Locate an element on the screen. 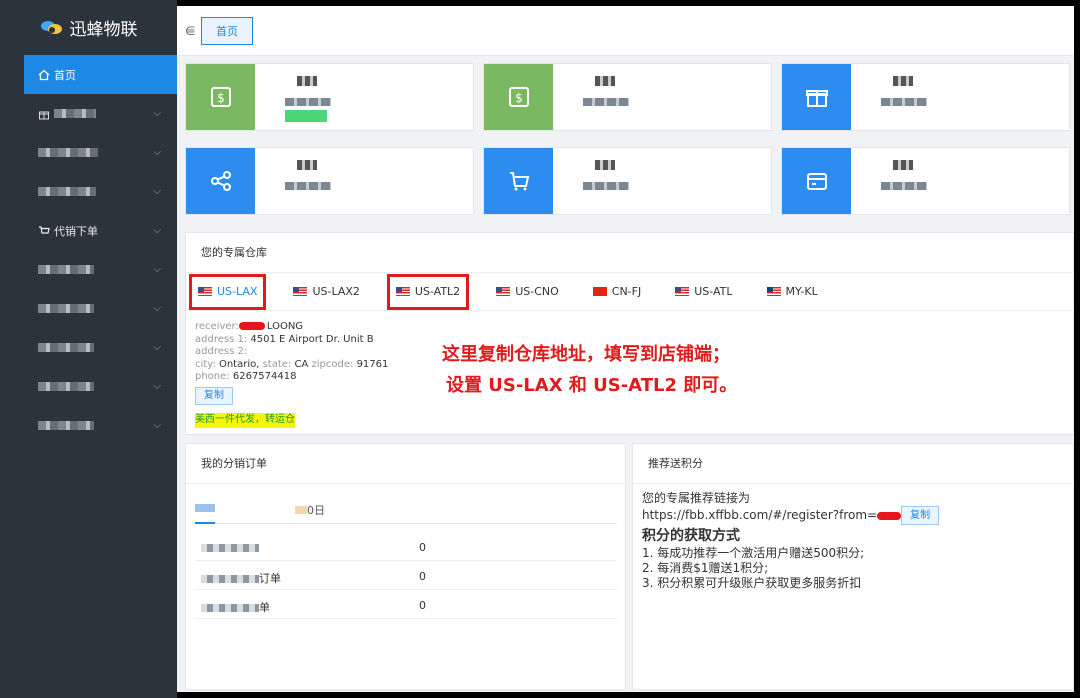 The image size is (1080, 698). sidebar-item-5: ⌵ is located at coordinates (88, 269).